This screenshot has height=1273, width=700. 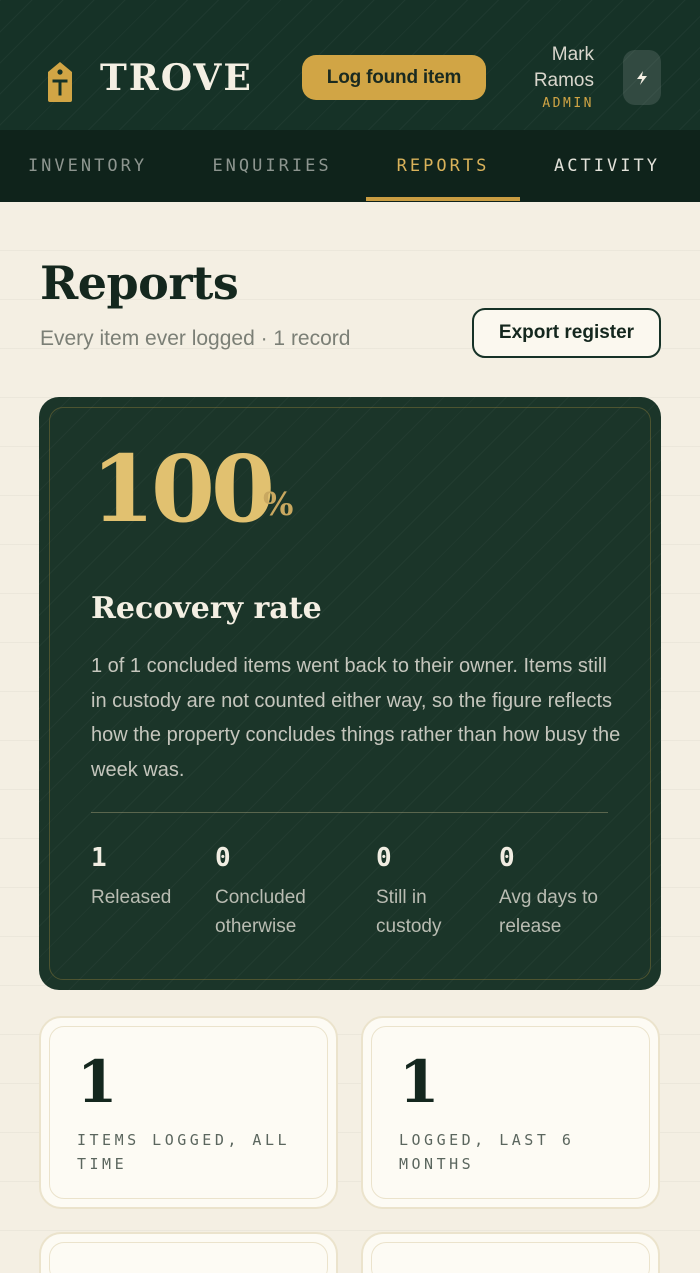 What do you see at coordinates (487, 1152) in the screenshot?
I see `metric-label: LOGGED, LAST 6 MONTHS` at bounding box center [487, 1152].